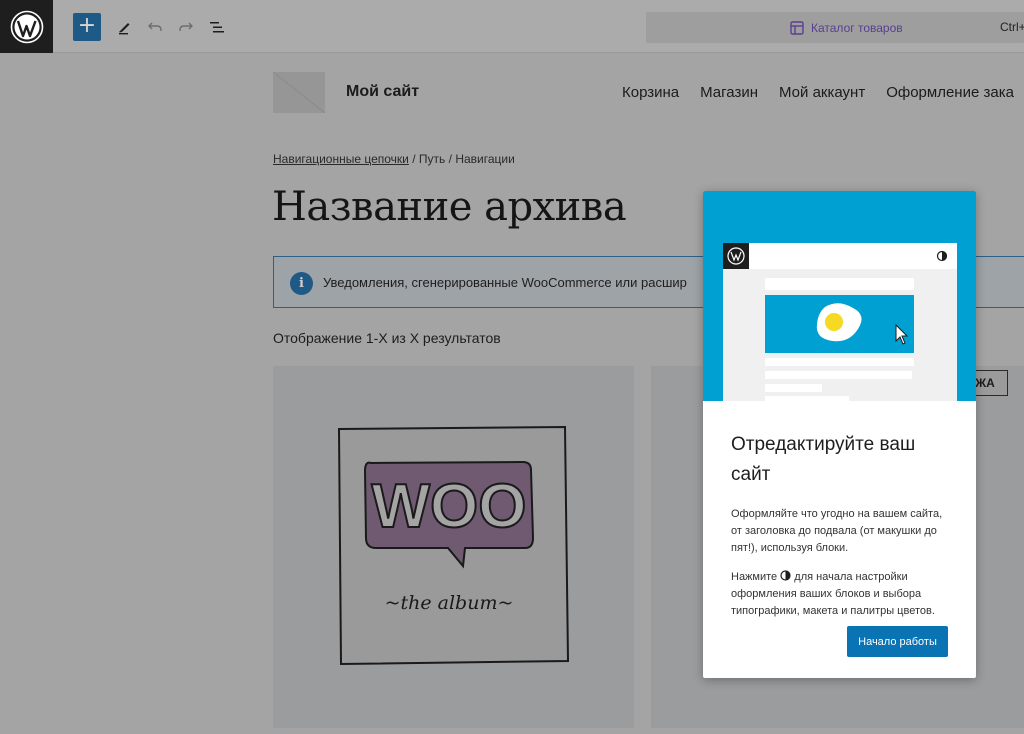 The image size is (1024, 734). I want to click on command-palette-bar: Каталог товаров Ctrl+, so click(835, 27).